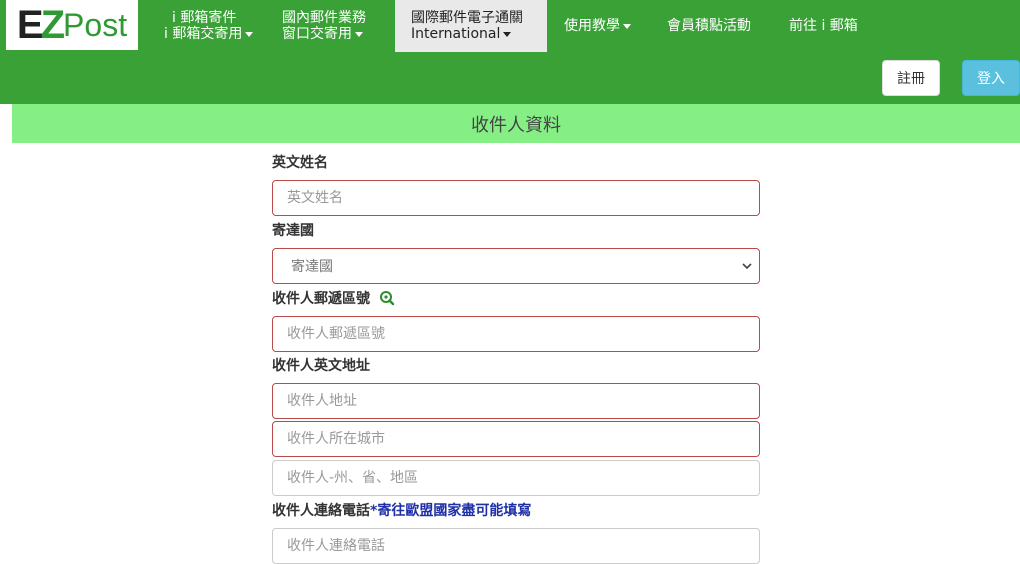  Describe the element at coordinates (467, 18) in the screenshot. I see `nav-international-line1: 國際郵件電子通關` at that location.